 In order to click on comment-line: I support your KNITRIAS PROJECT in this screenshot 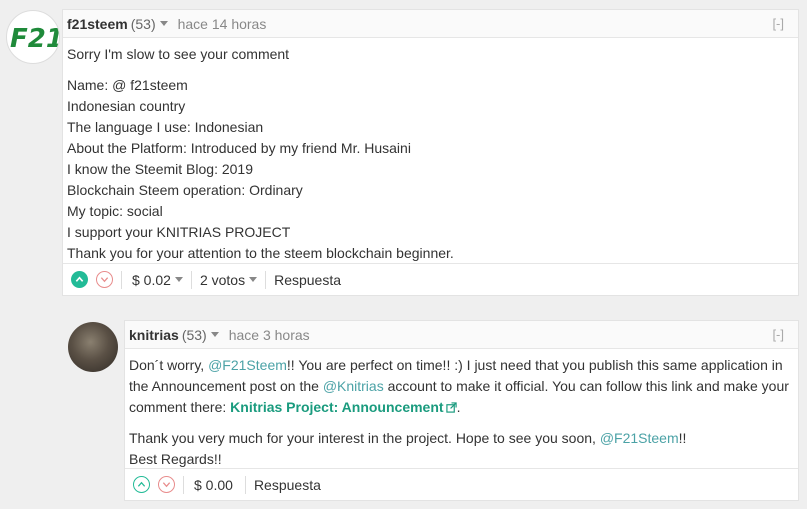, I will do `click(179, 232)`.